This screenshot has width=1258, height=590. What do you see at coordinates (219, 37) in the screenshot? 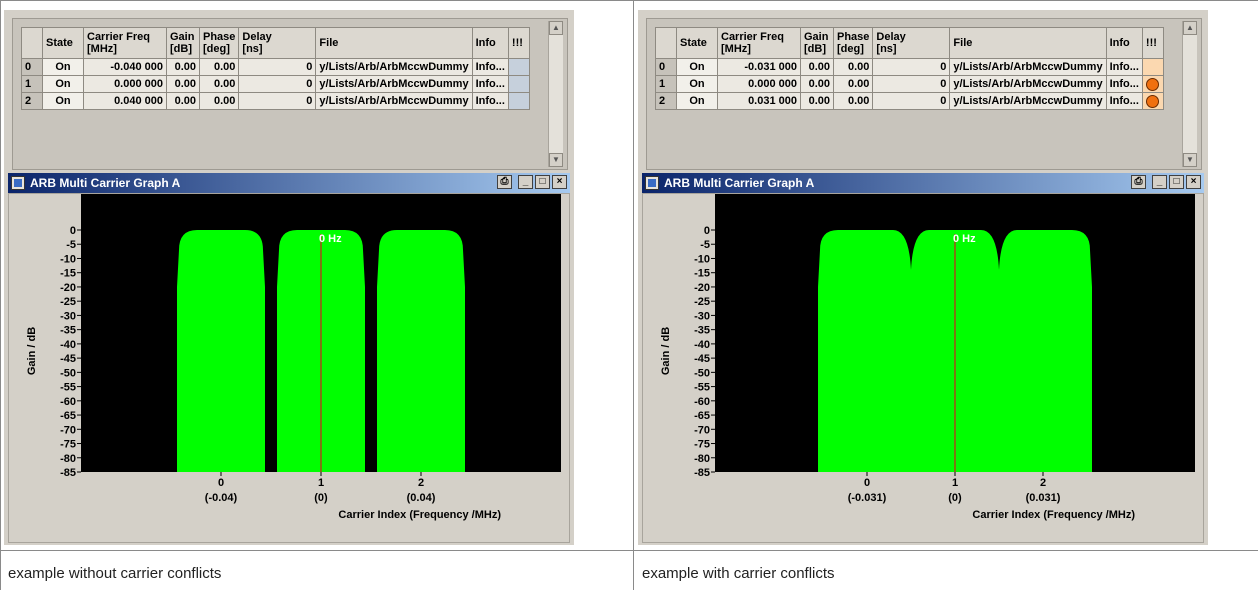
I see `header-phase-line1: Phase` at bounding box center [219, 37].